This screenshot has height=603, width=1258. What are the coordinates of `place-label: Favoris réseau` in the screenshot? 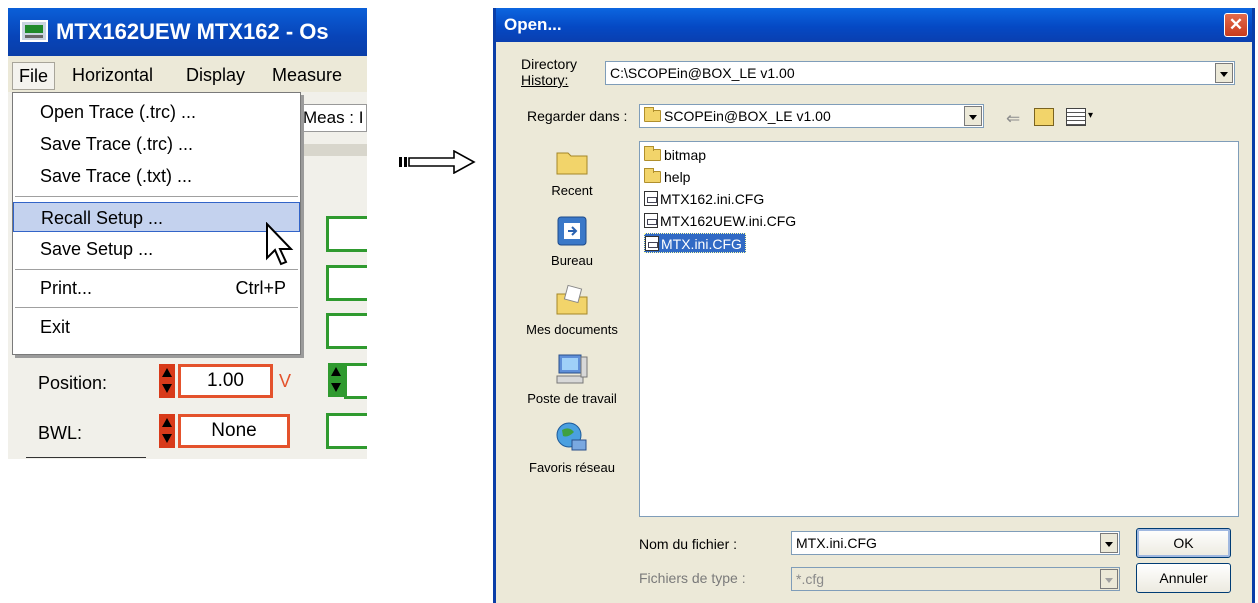 It's located at (572, 467).